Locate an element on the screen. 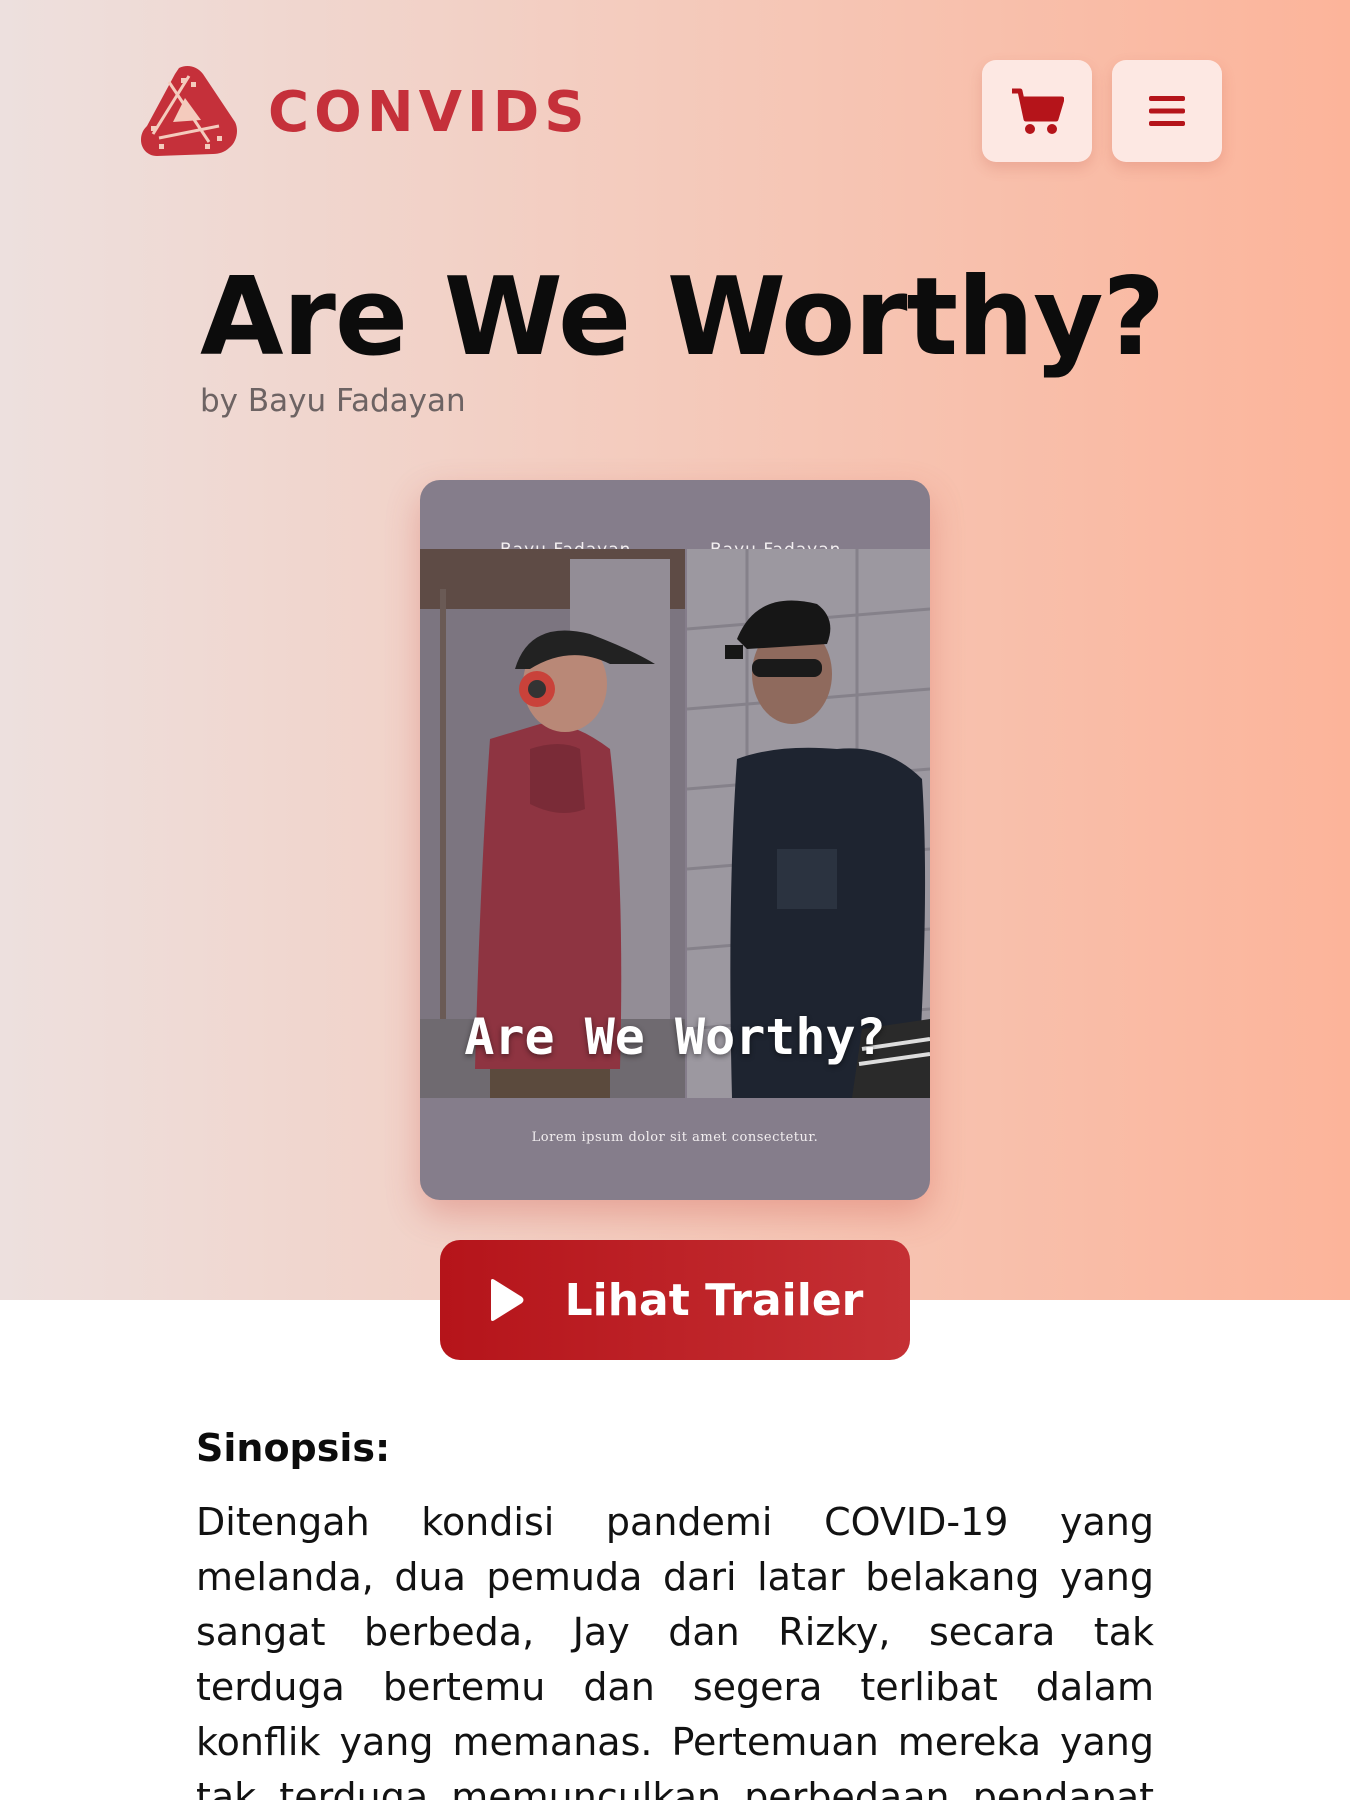  brand-name: CONVIDS is located at coordinates (429, 112).